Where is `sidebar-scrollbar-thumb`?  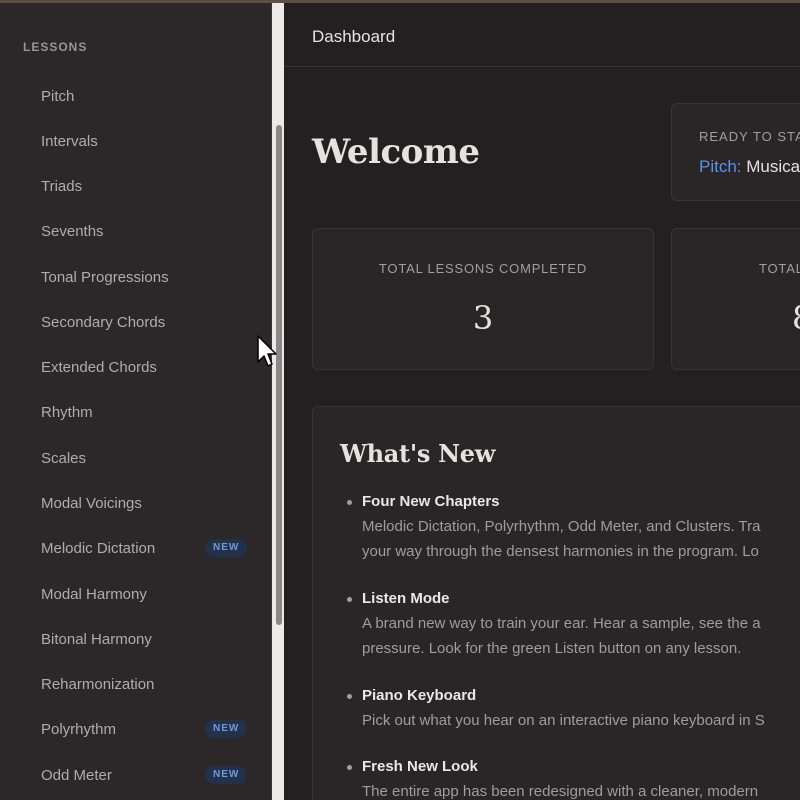 sidebar-scrollbar-thumb is located at coordinates (279, 375).